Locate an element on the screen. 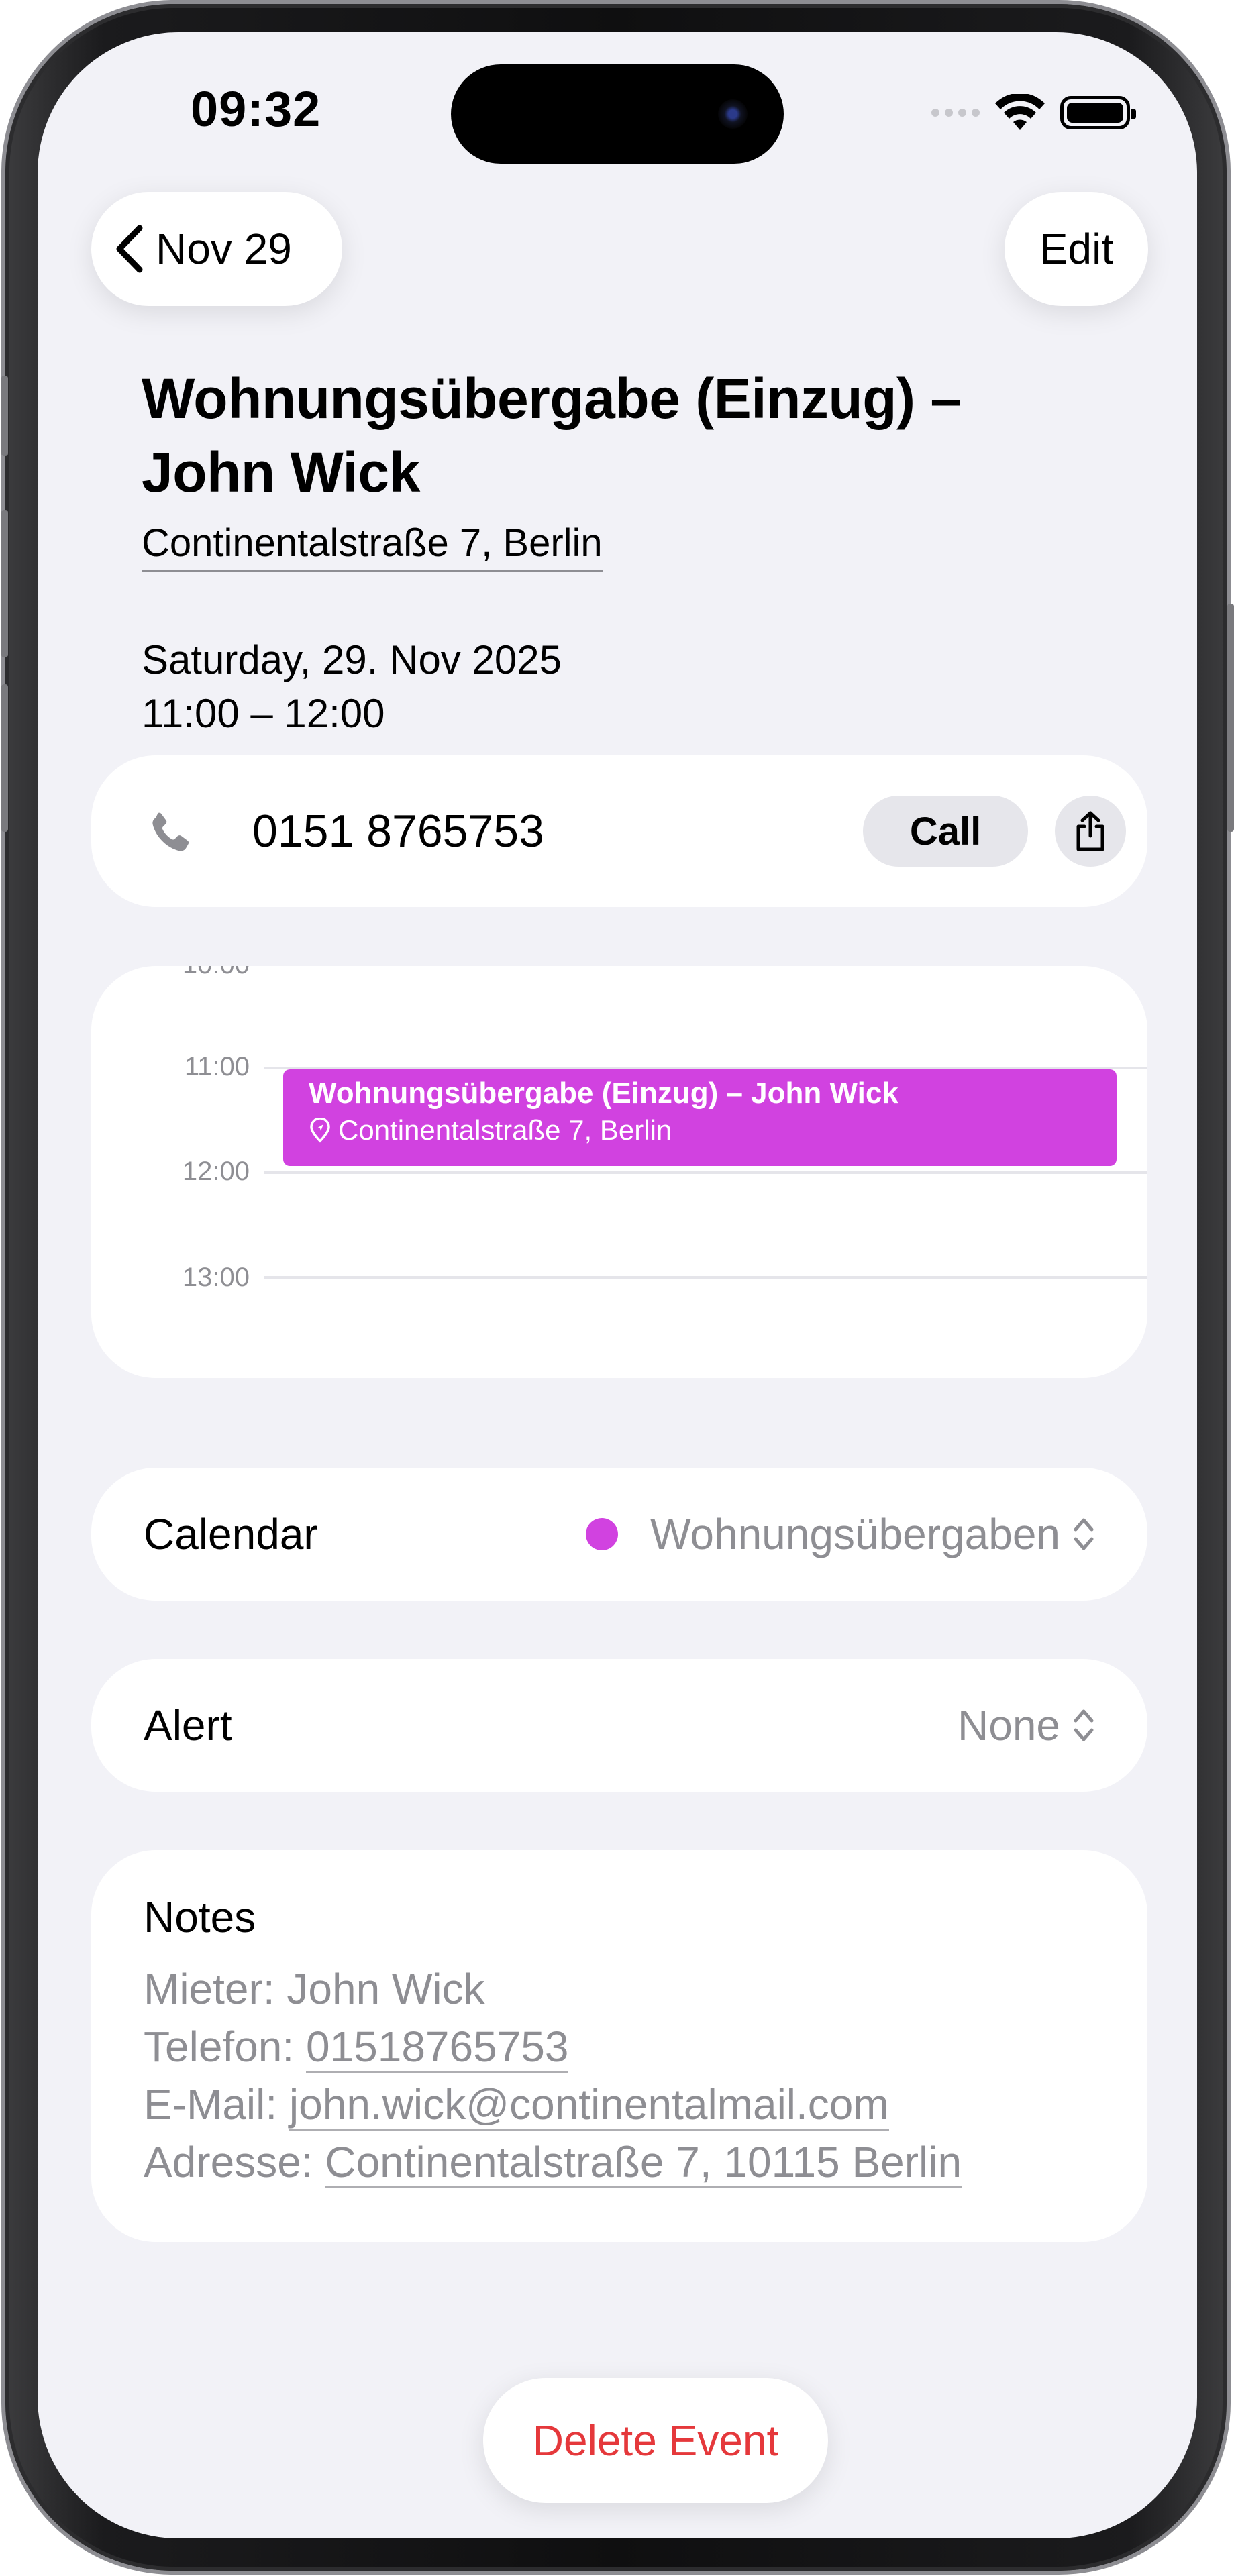 Image resolution: width=1234 pixels, height=2576 pixels. phone-card: 0151 8765753 Call is located at coordinates (619, 831).